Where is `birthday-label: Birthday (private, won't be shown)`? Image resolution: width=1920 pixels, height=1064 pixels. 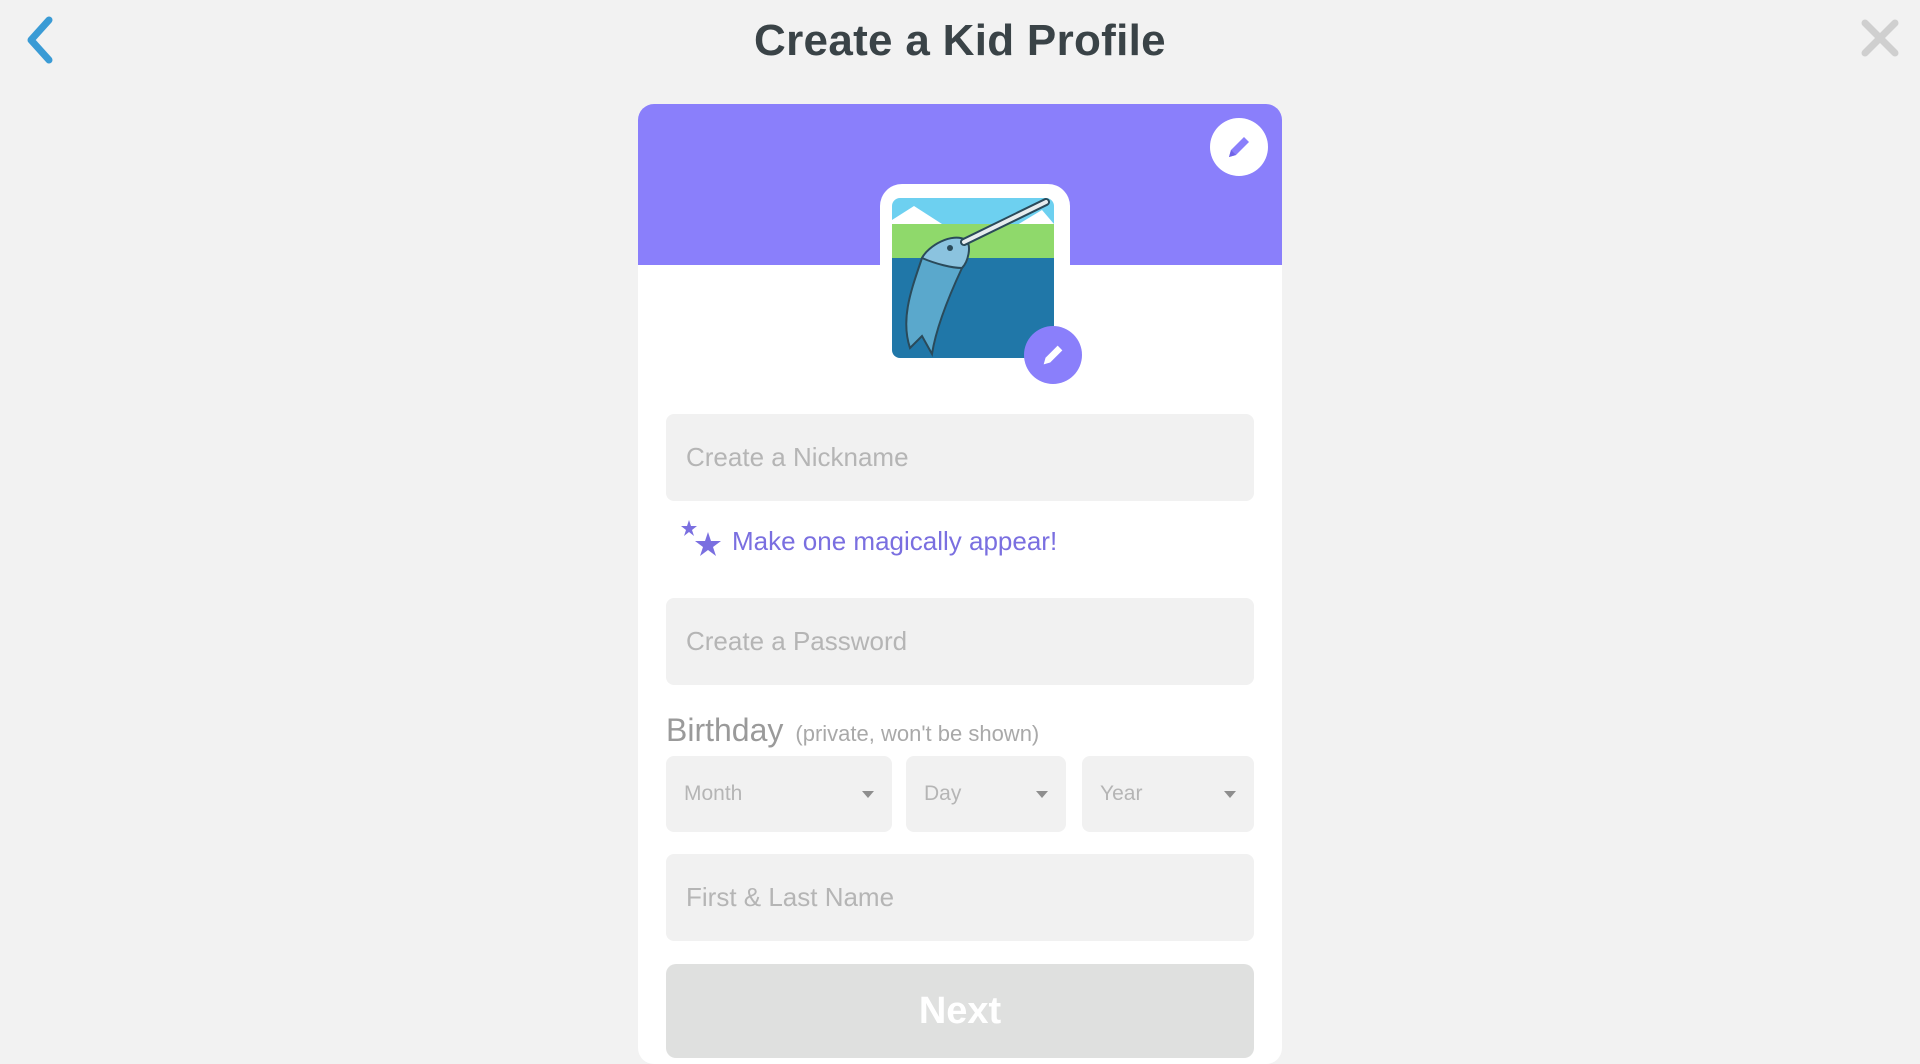
birthday-label: Birthday (private, won't be shown) is located at coordinates (852, 730).